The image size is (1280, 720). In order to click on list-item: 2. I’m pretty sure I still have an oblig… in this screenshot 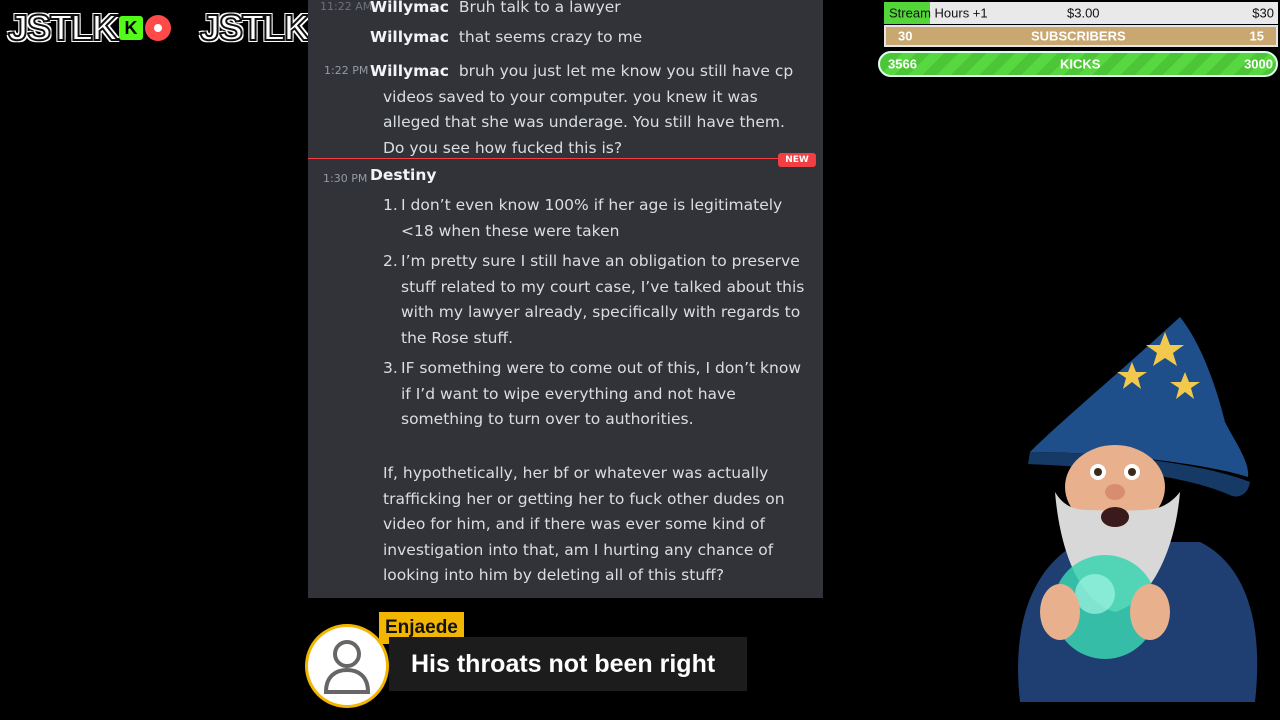, I will do `click(598, 300)`.